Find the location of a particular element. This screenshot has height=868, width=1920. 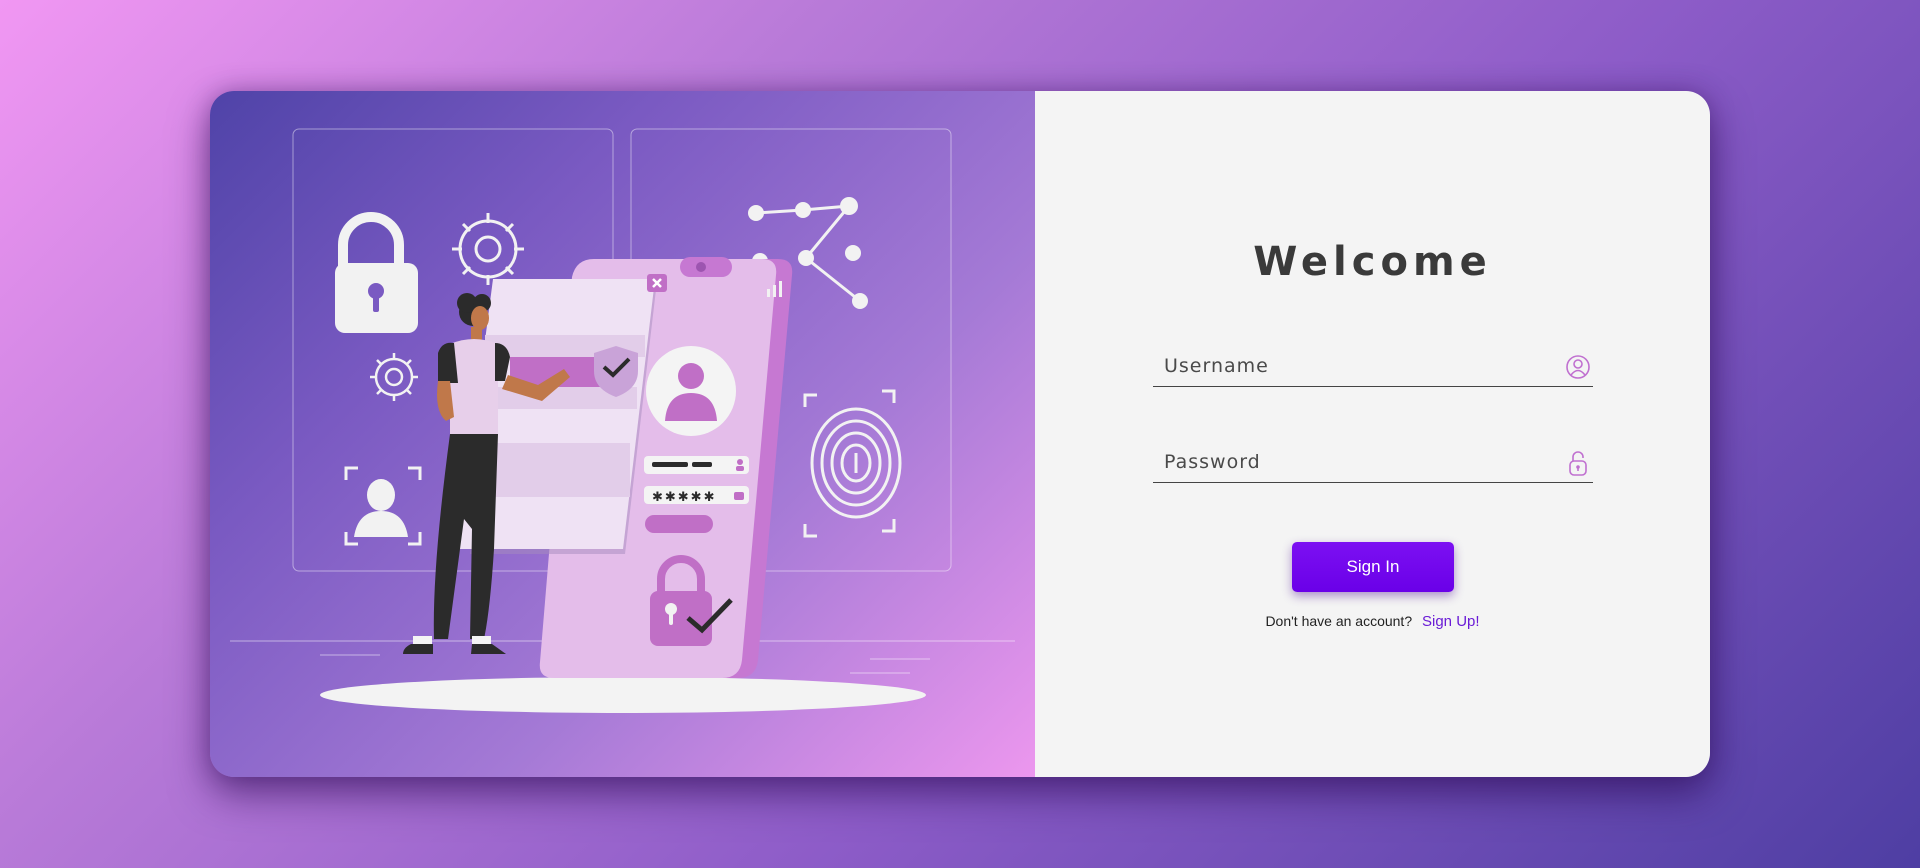

password-field is located at coordinates (1373, 463).